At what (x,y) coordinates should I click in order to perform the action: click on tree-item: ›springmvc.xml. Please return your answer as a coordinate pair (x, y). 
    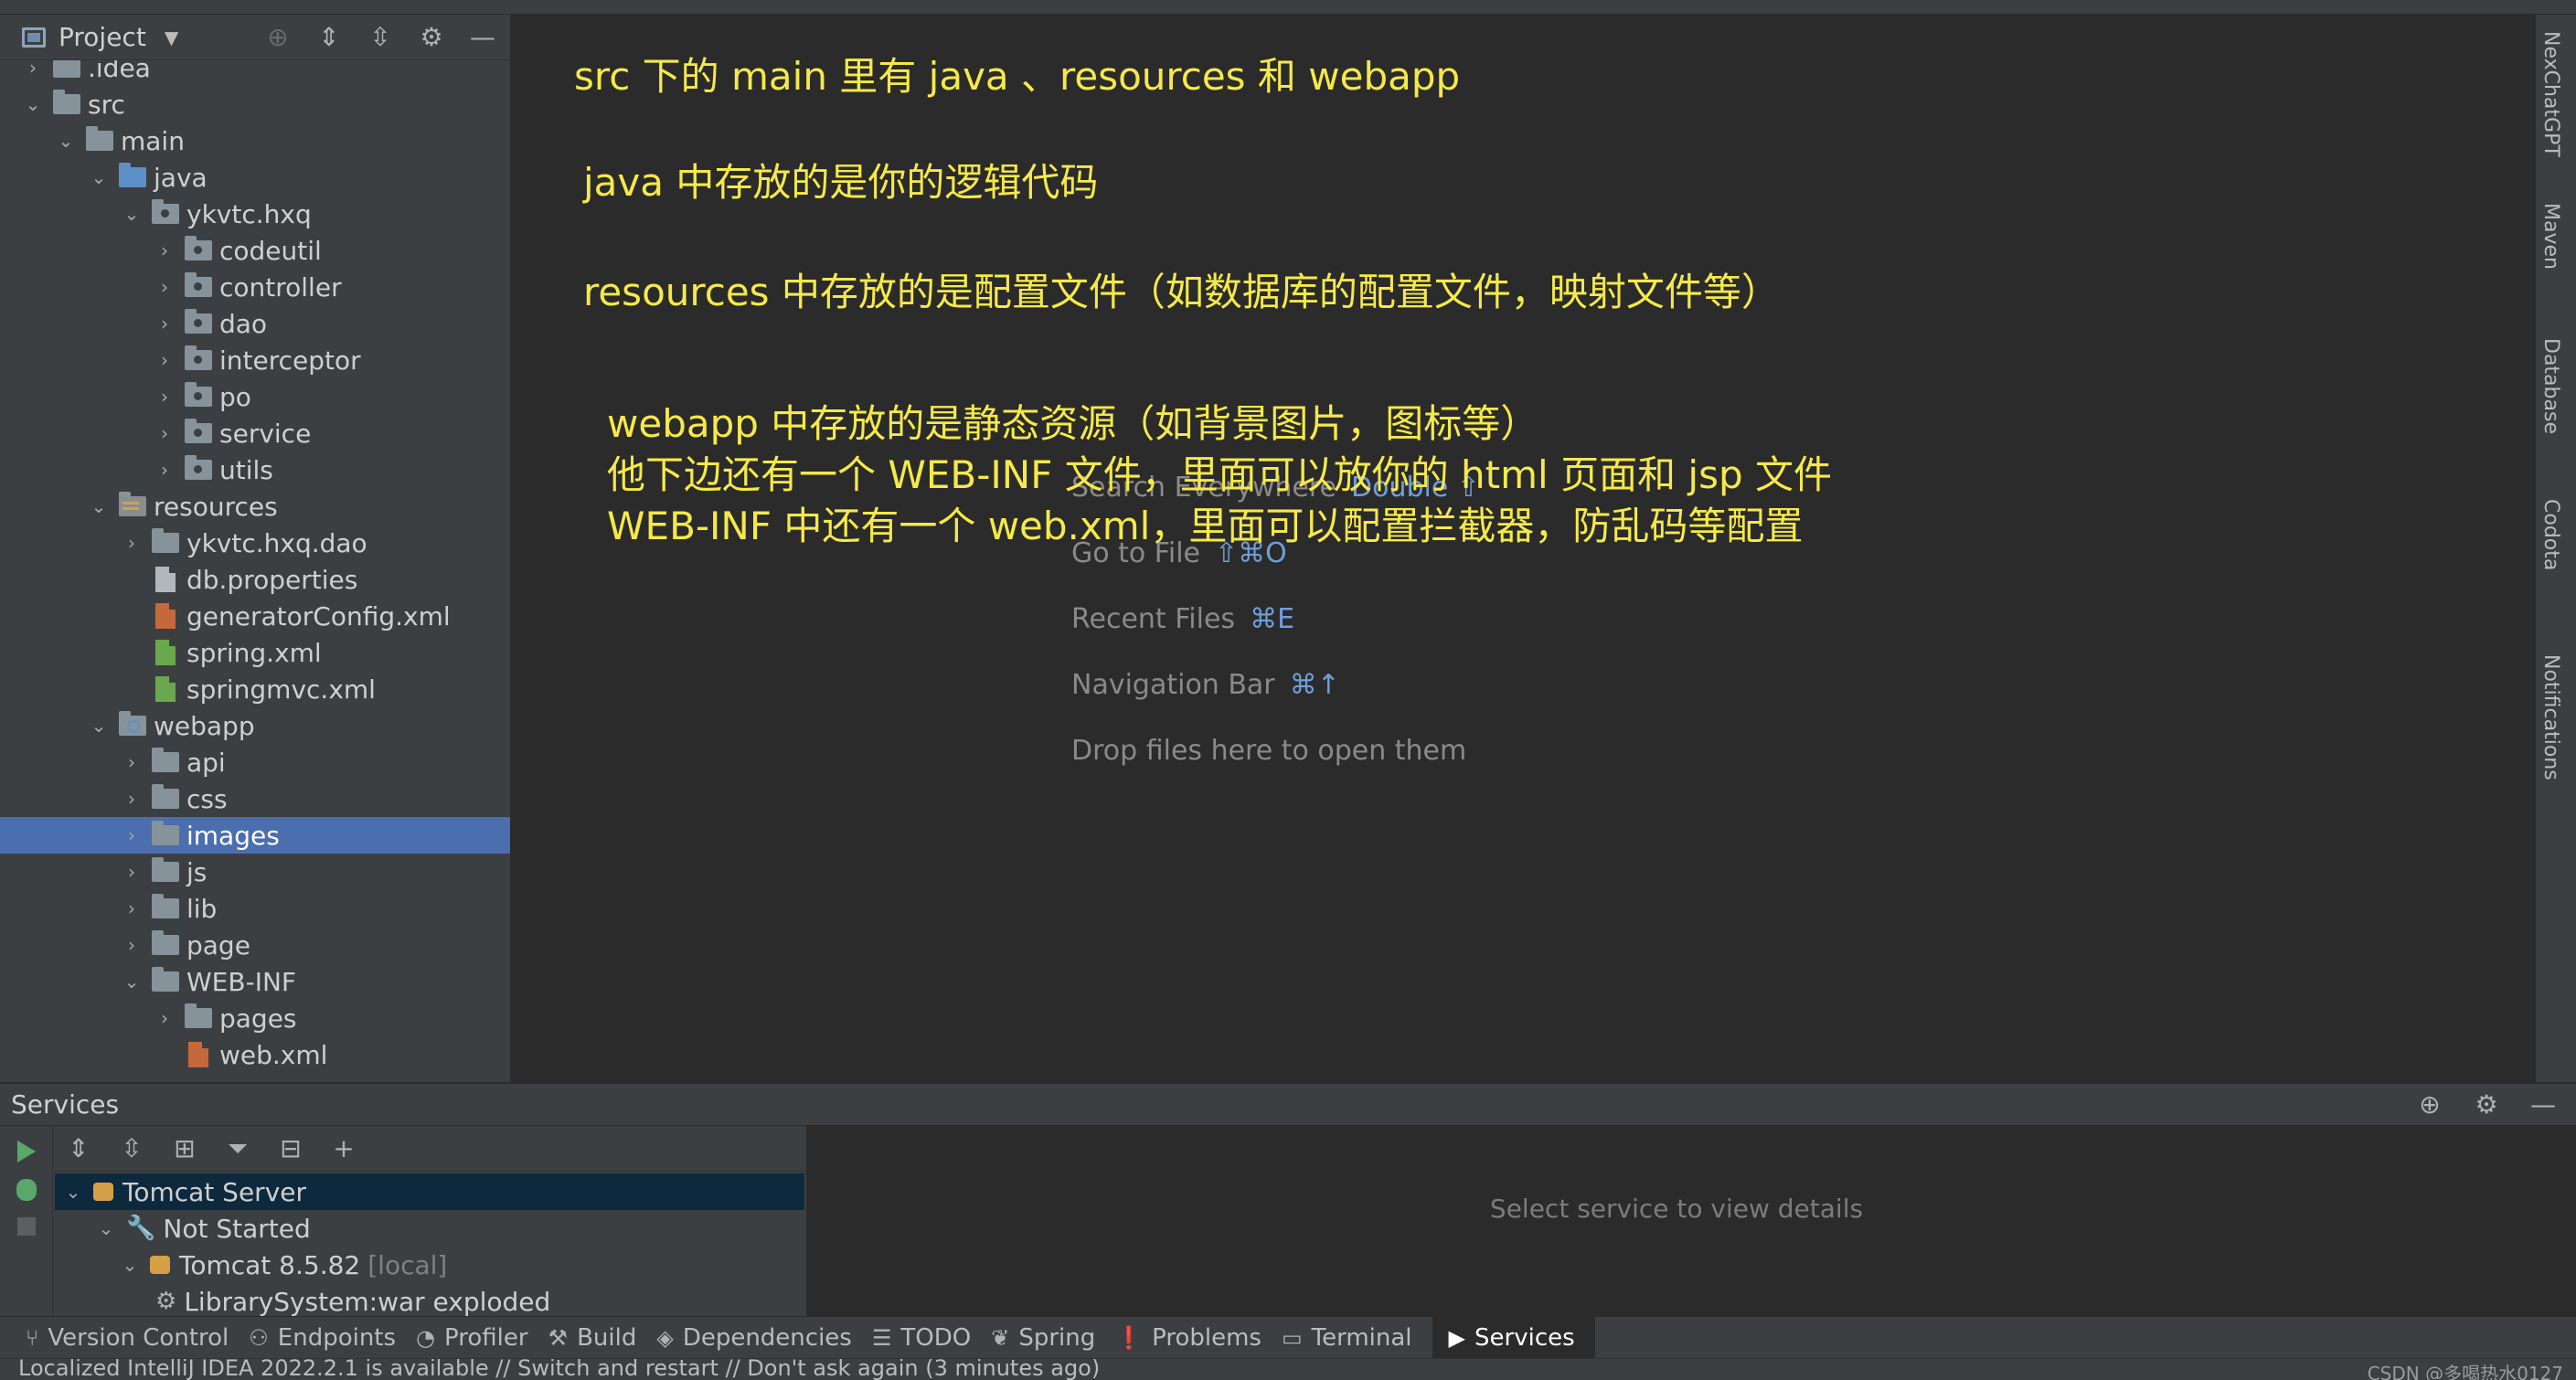
    Looking at the image, I should click on (255, 689).